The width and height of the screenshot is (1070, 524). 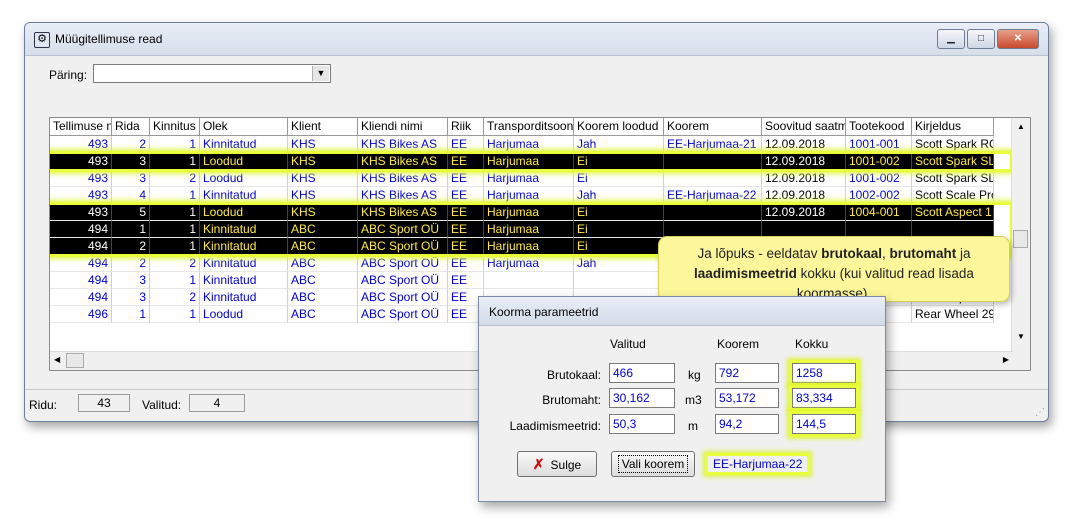 I want to click on dialog-title: Koorma parameetrid, so click(x=544, y=312).